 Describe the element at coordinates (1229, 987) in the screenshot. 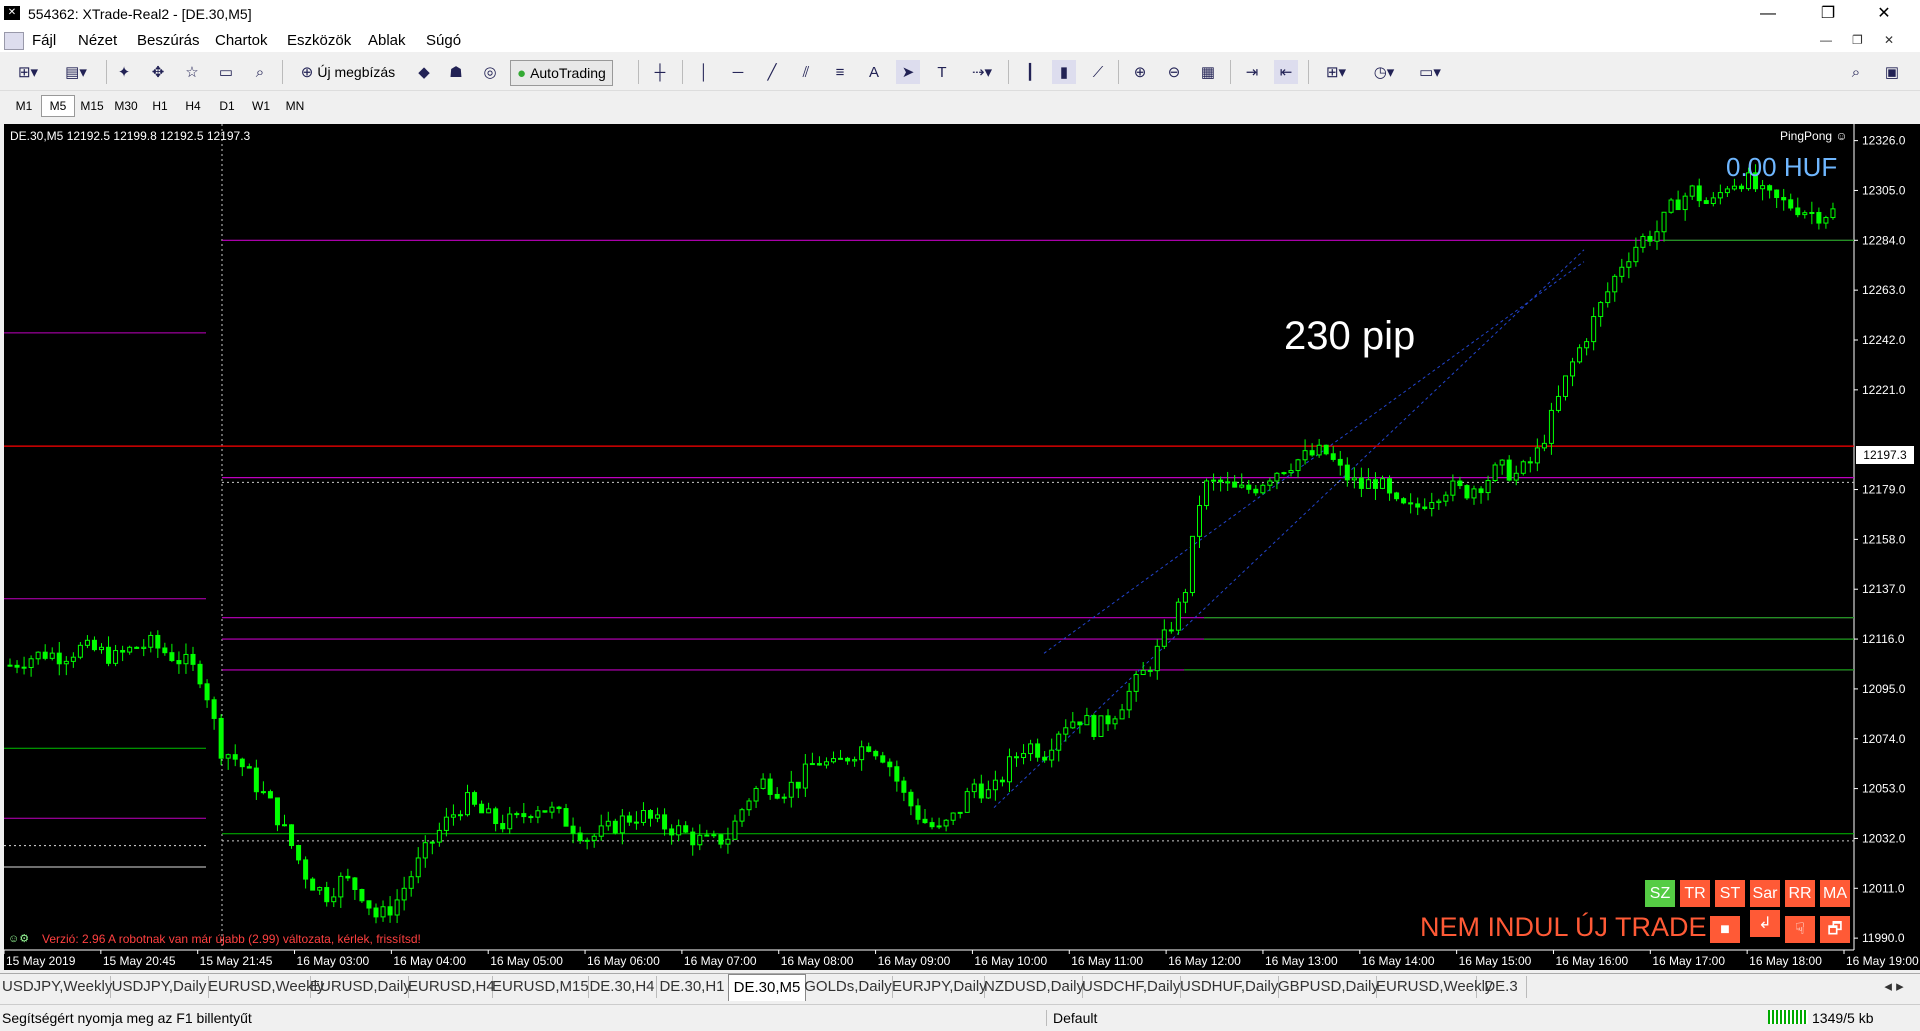

I see `chart-tab: USDHUF,Daily` at that location.